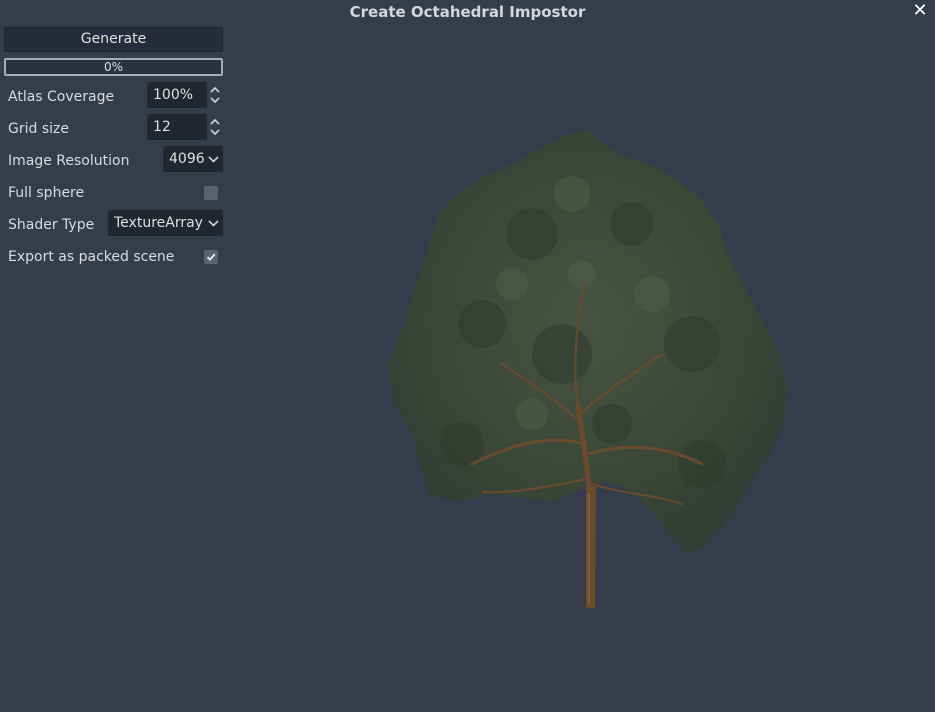 The height and width of the screenshot is (712, 935). What do you see at coordinates (158, 223) in the screenshot?
I see `shader-type-value: TextureArray` at bounding box center [158, 223].